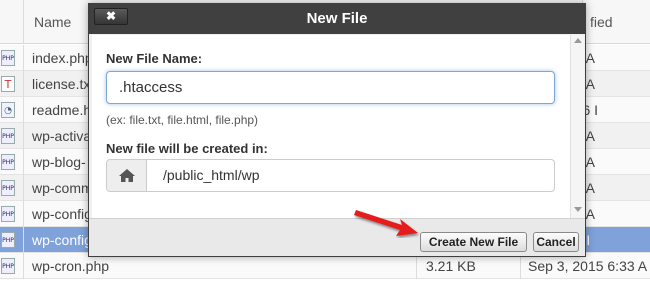 The height and width of the screenshot is (291, 650). Describe the element at coordinates (62, 58) in the screenshot. I see `file-name: index.php` at that location.